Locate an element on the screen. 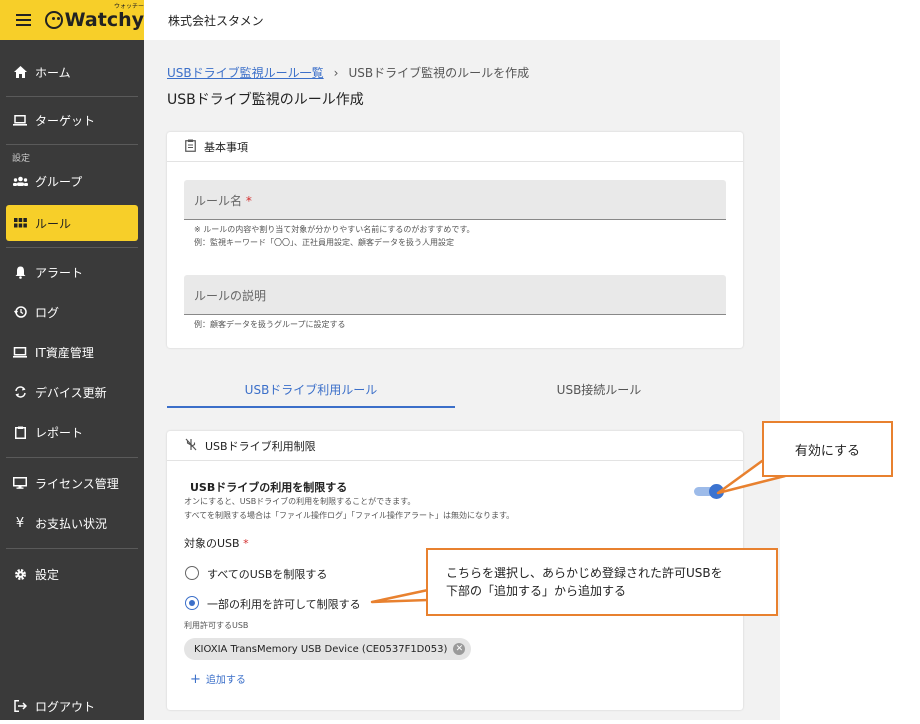 The image size is (920, 724). restrict-usb-toggle is located at coordinates (709, 491).